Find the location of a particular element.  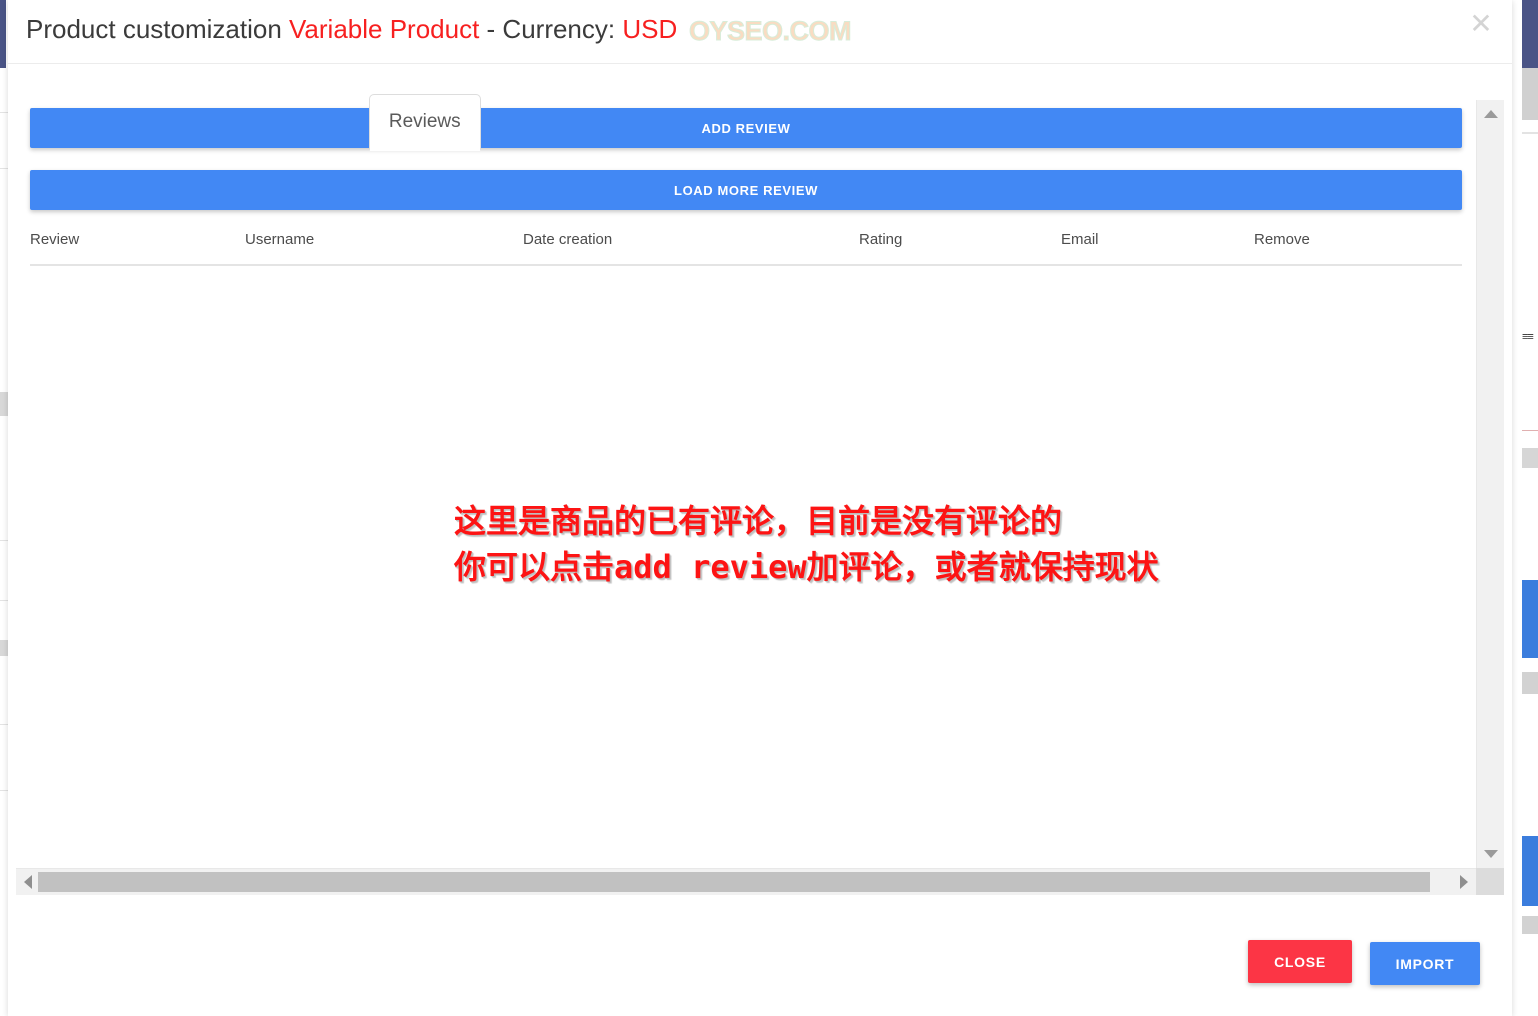

horizontal-scrollbar is located at coordinates (746, 881).